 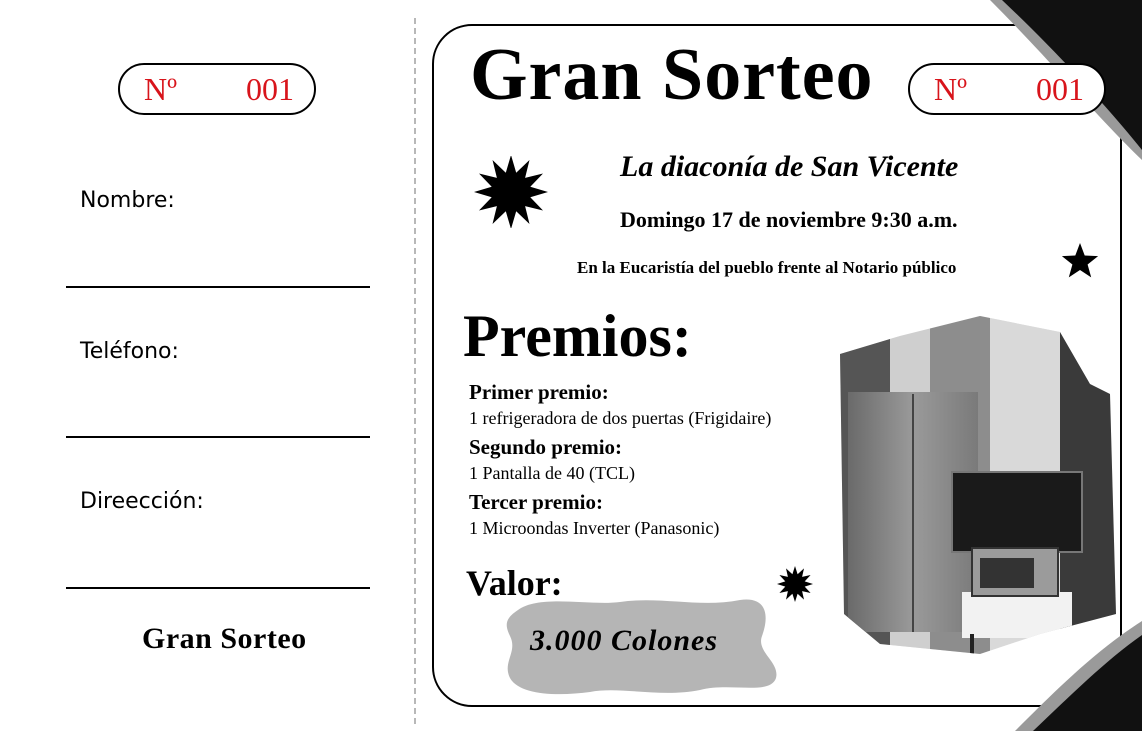 What do you see at coordinates (539, 392) in the screenshot?
I see `prize-1-heading: Primer premio:` at bounding box center [539, 392].